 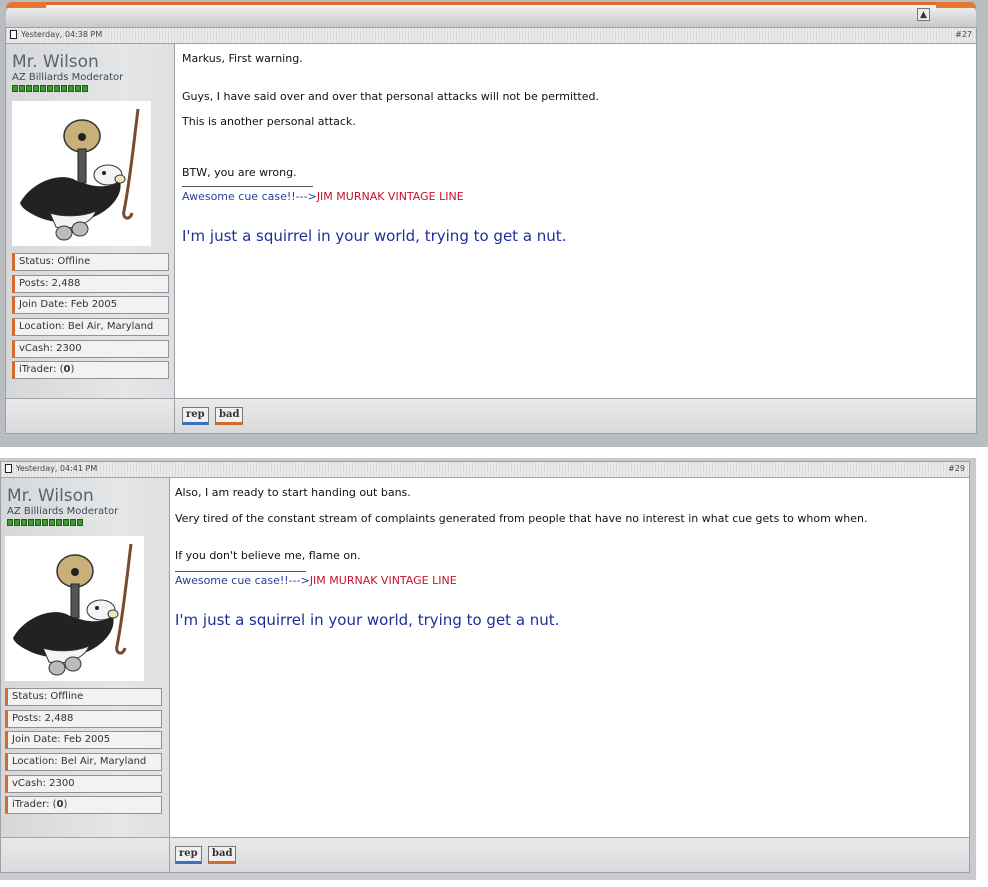 What do you see at coordinates (491, 14) in the screenshot?
I see `thread-header-bar: ▲` at bounding box center [491, 14].